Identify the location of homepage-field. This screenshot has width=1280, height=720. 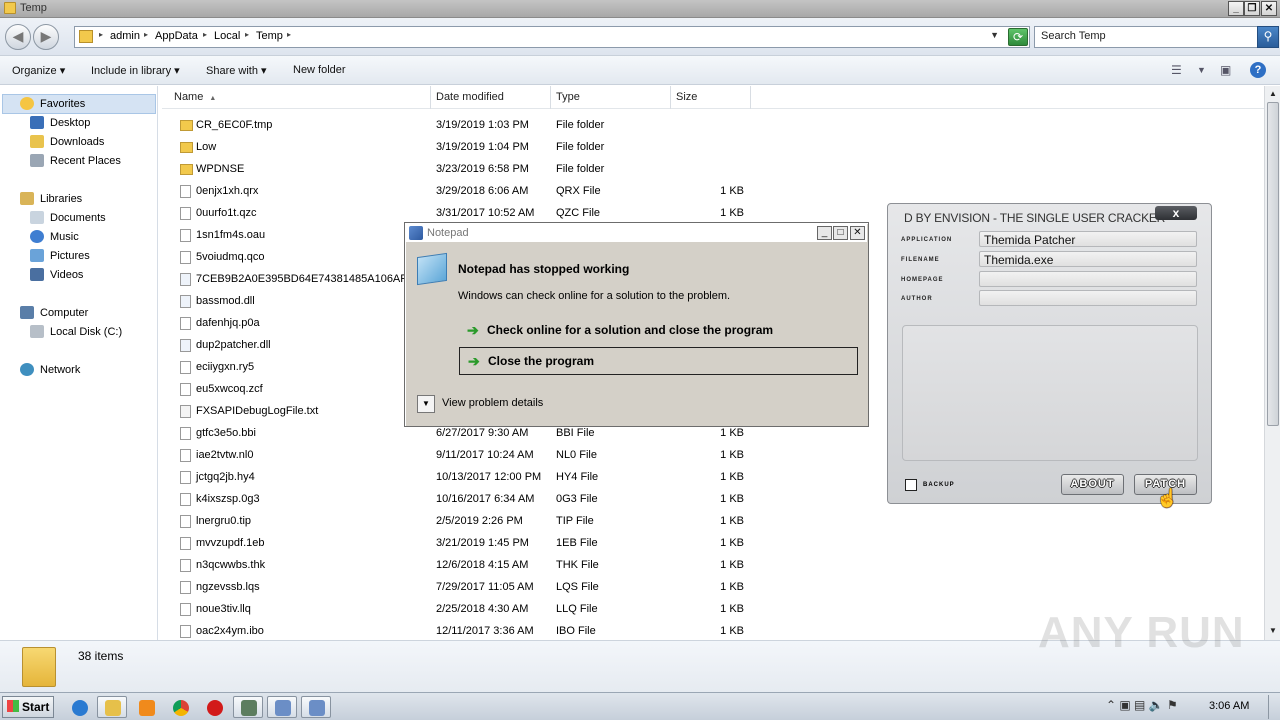
(1088, 279).